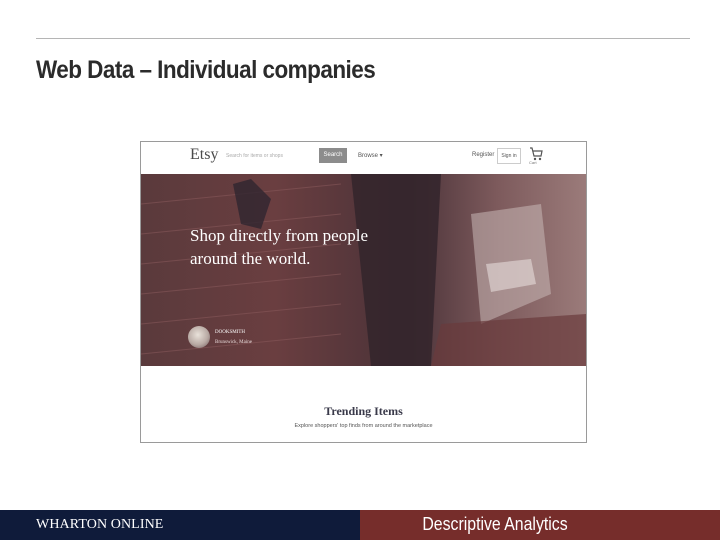 This screenshot has height=540, width=720. Describe the element at coordinates (333, 155) in the screenshot. I see `search-button: Search` at that location.